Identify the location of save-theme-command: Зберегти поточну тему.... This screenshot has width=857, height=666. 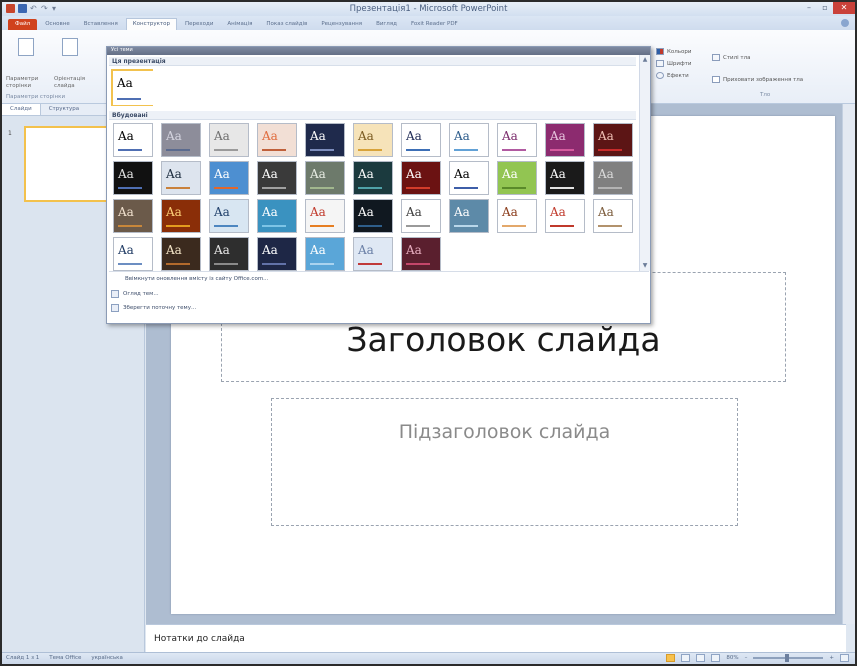
(153, 308).